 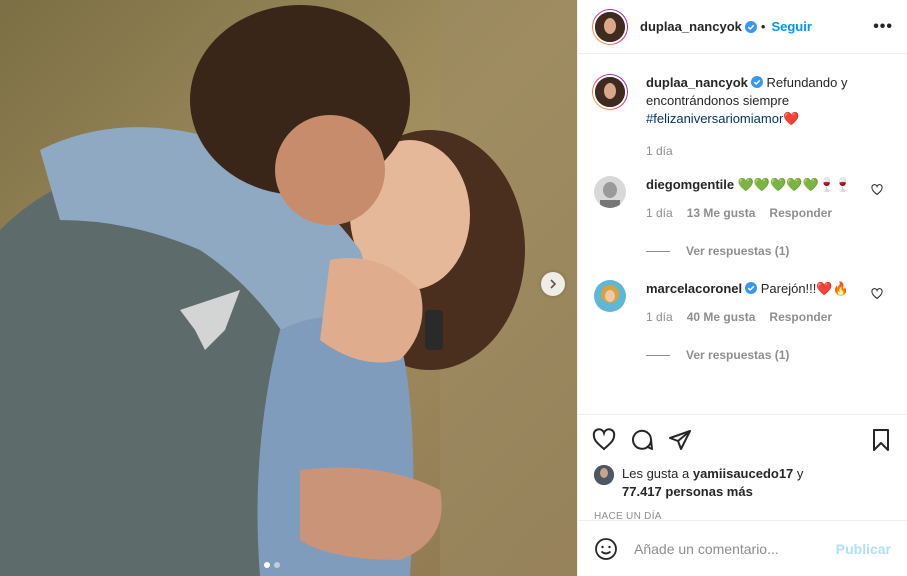 What do you see at coordinates (272, 565) in the screenshot?
I see `carousel-indicator` at bounding box center [272, 565].